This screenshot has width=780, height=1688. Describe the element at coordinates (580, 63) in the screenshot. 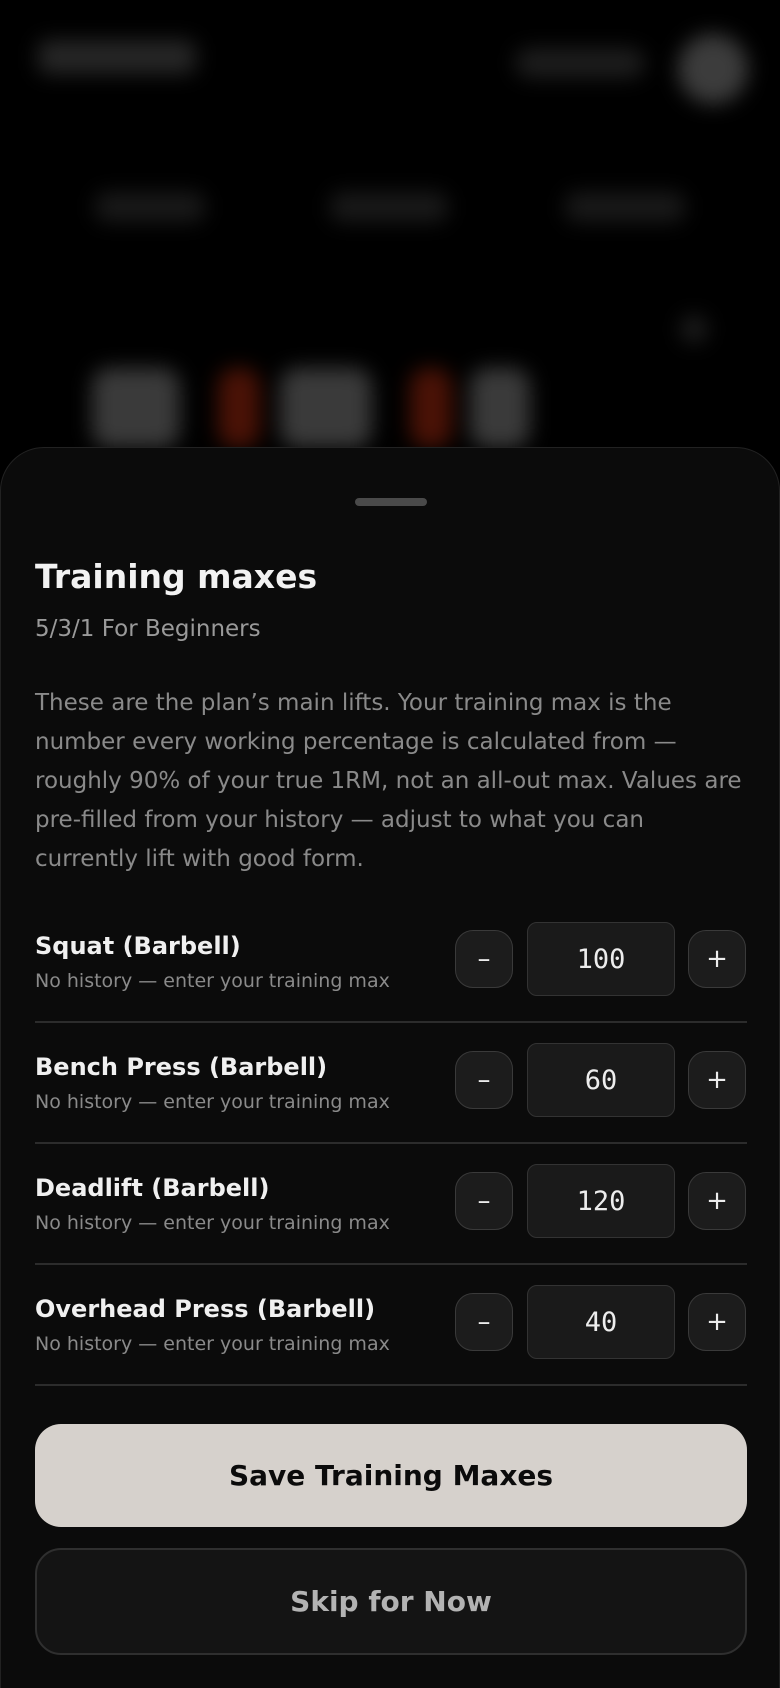

I see `header-pill` at that location.